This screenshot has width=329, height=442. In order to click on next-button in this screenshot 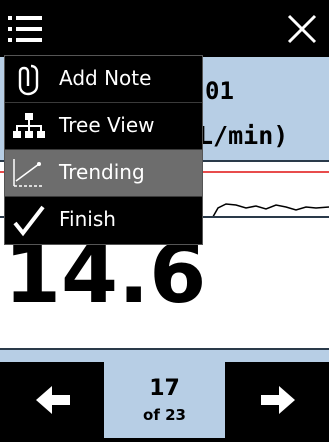, I will do `click(277, 400)`.